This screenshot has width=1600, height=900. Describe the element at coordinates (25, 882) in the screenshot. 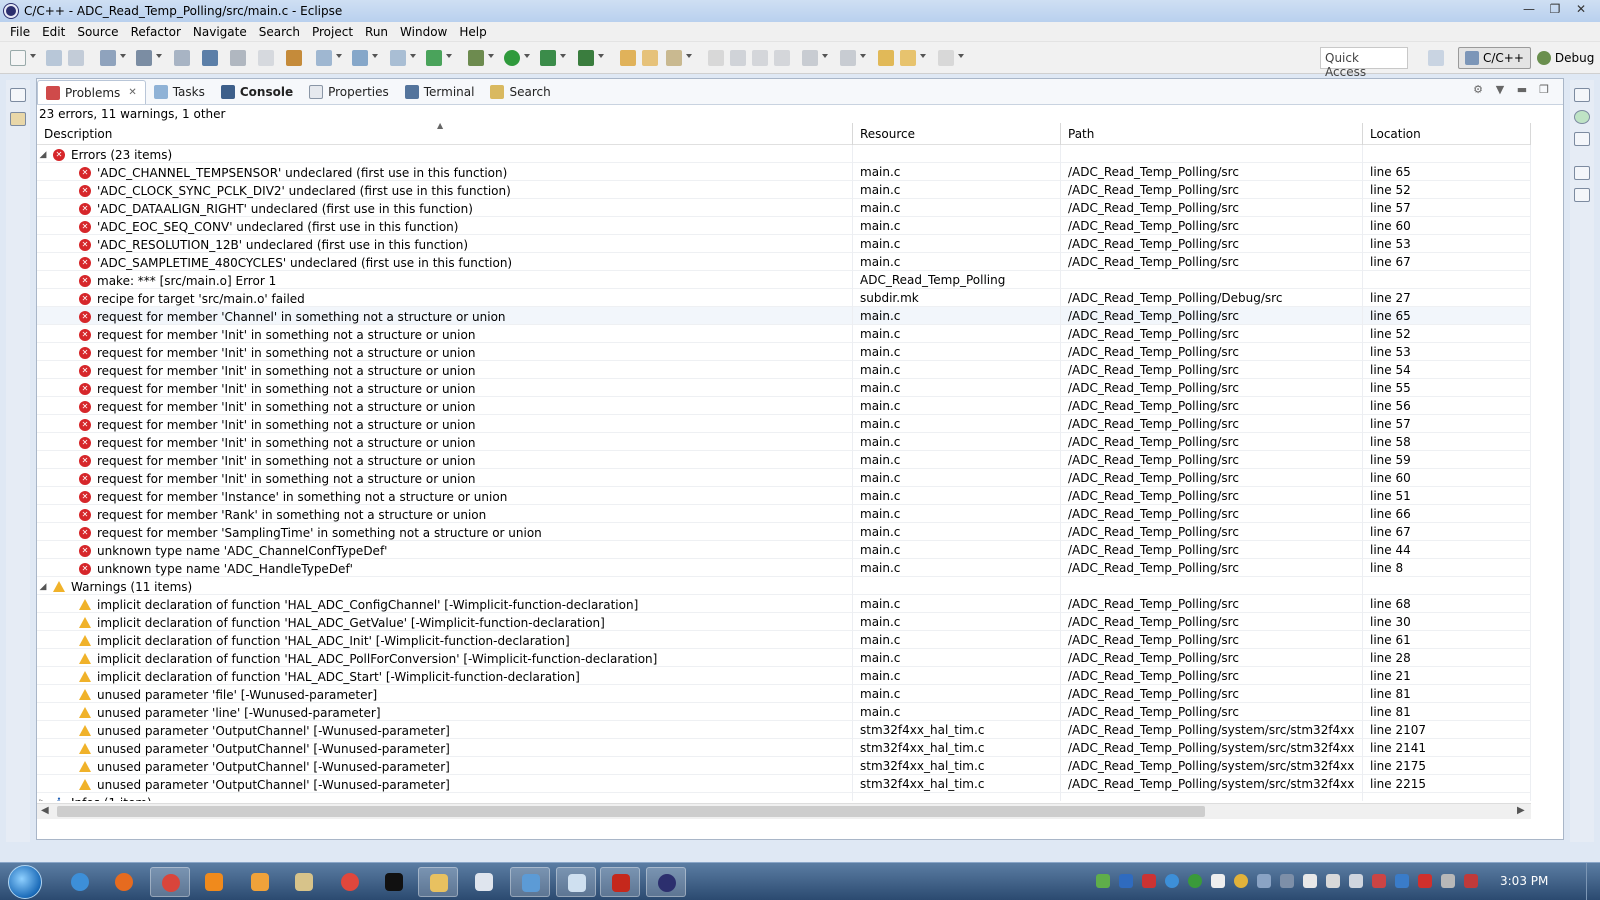

I see `start-button` at that location.